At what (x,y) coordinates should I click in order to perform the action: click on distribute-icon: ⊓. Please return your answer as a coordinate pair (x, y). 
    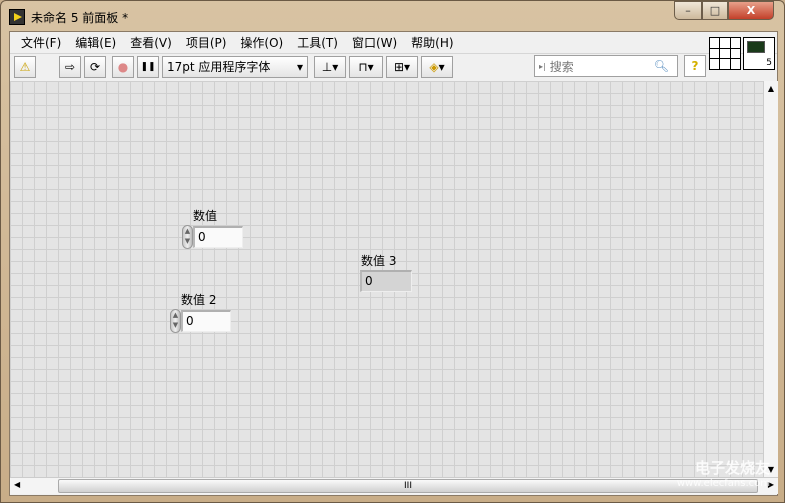
    Looking at the image, I should click on (363, 66).